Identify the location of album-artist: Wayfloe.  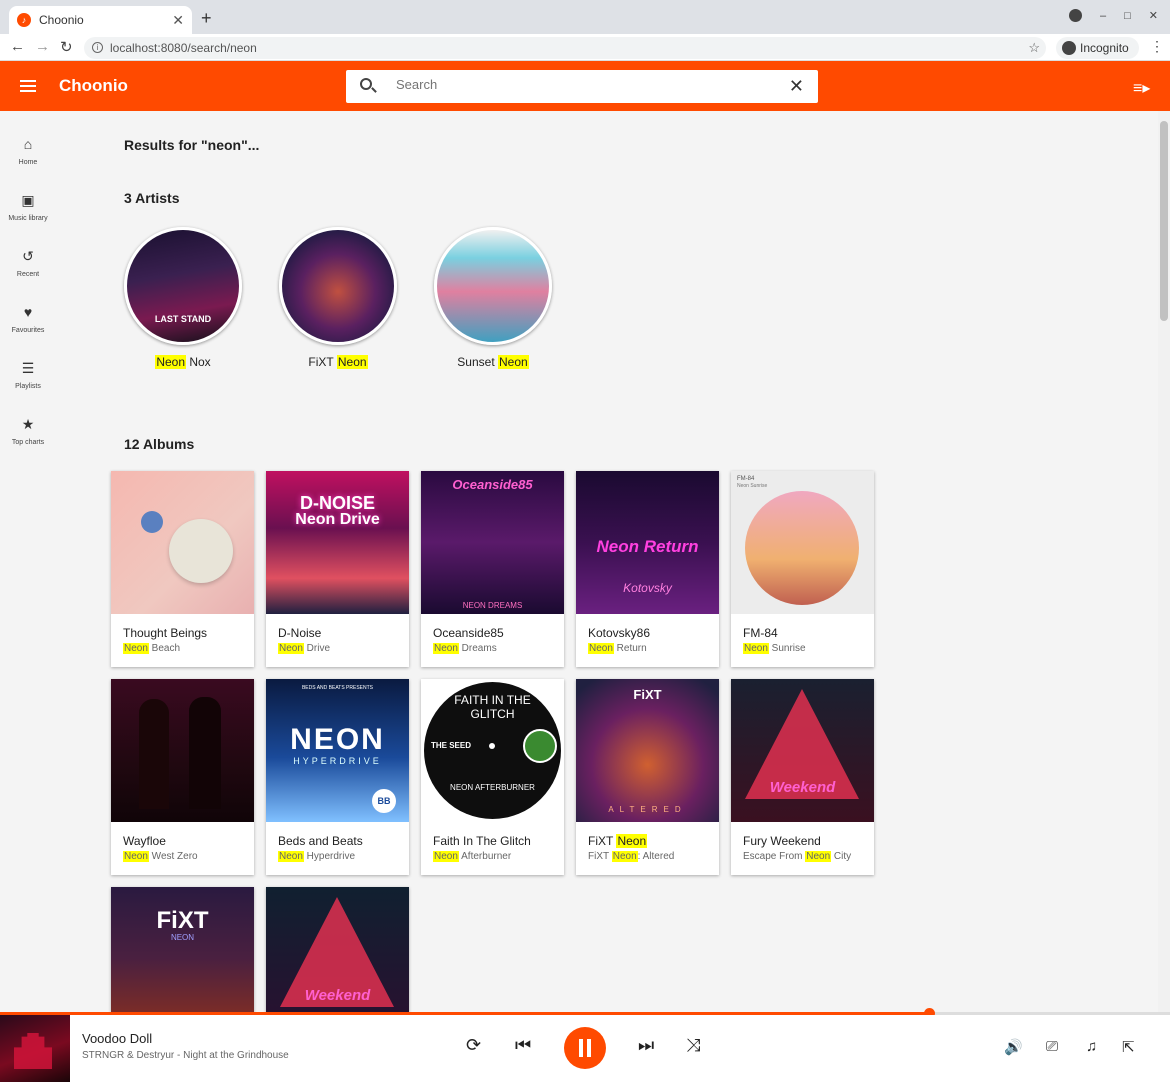
(144, 841).